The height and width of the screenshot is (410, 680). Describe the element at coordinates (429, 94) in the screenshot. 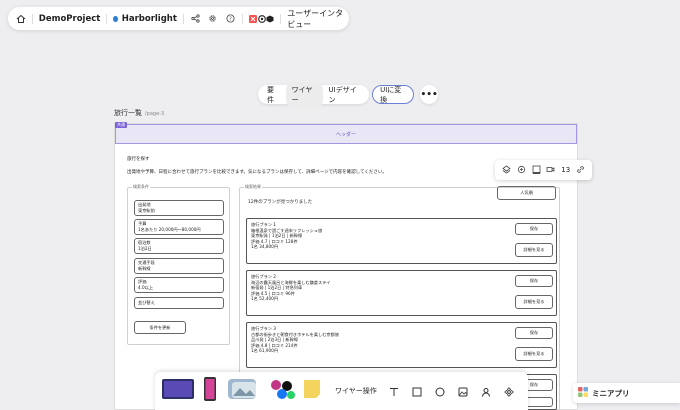

I see `more-options-icon: •••` at that location.